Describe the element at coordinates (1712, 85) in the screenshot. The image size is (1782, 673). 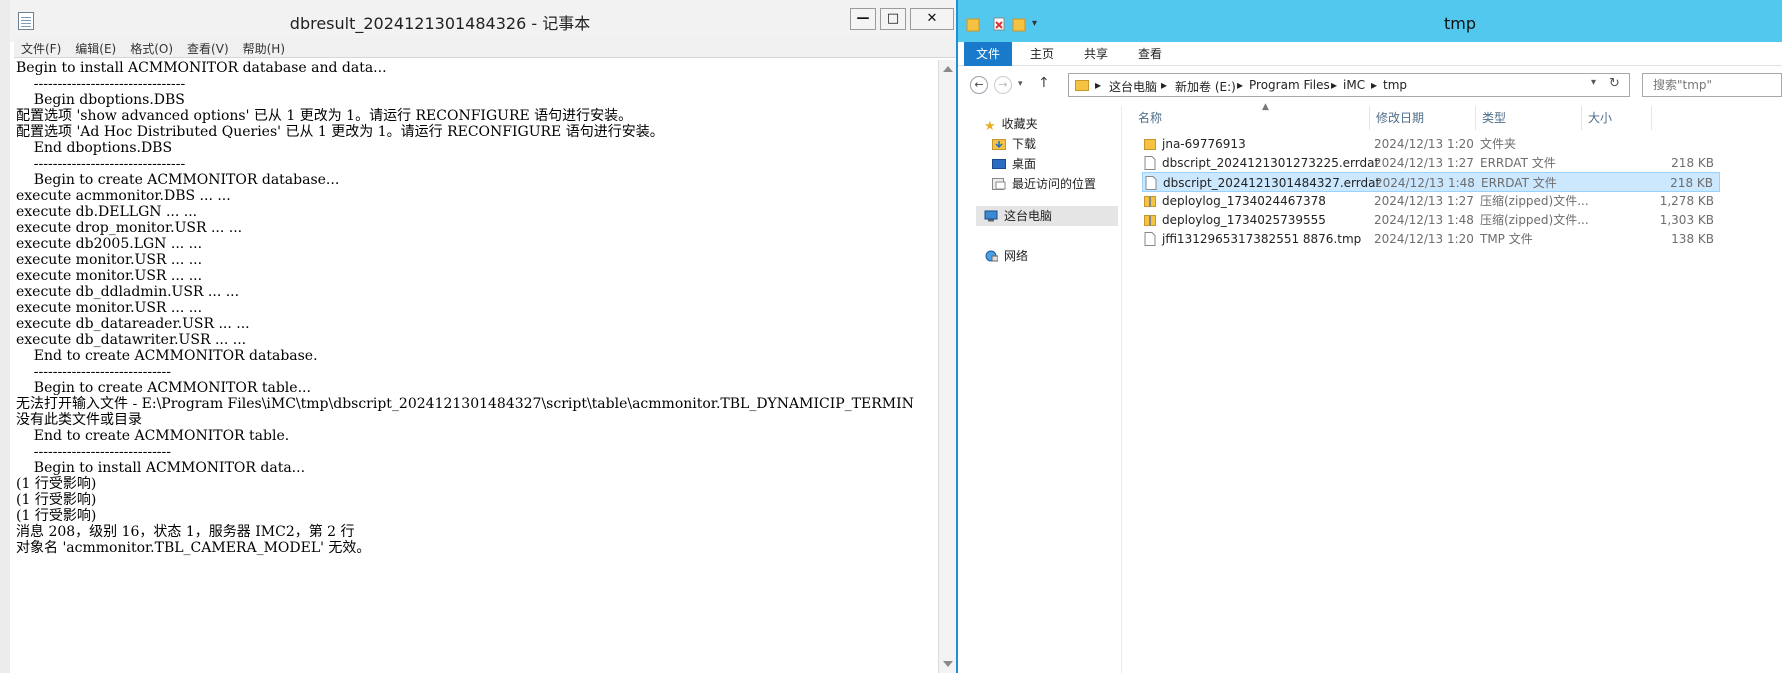
I see `search-input: 搜索"tmp"` at that location.